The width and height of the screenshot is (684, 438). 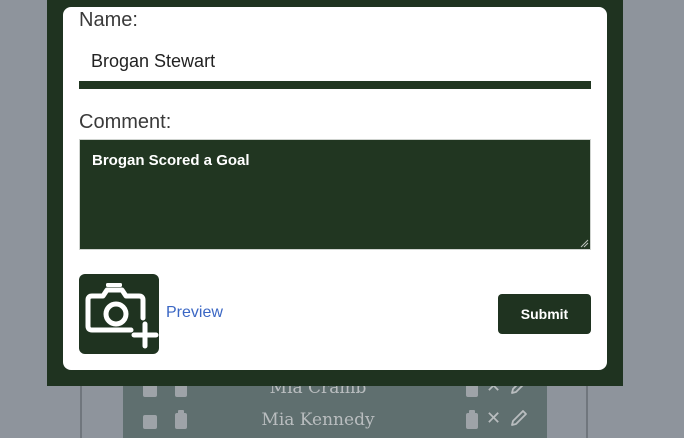 I want to click on camera-add-icon, so click(x=122, y=316).